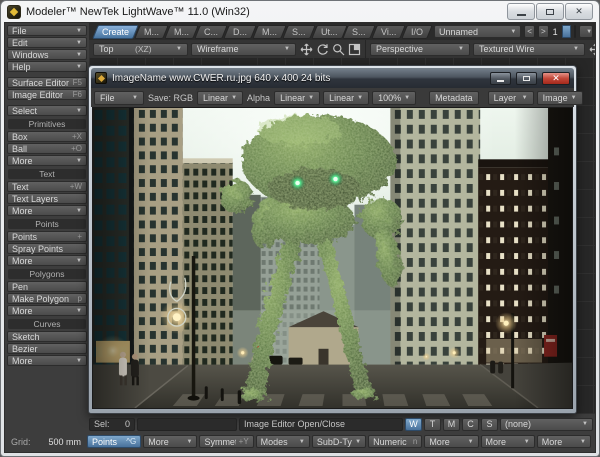 The height and width of the screenshot is (457, 600). What do you see at coordinates (47, 94) in the screenshot?
I see `image-editor-button: Image Editor F6` at bounding box center [47, 94].